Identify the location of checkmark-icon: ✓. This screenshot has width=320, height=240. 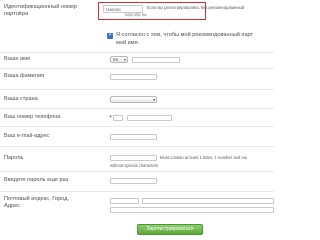
(111, 35).